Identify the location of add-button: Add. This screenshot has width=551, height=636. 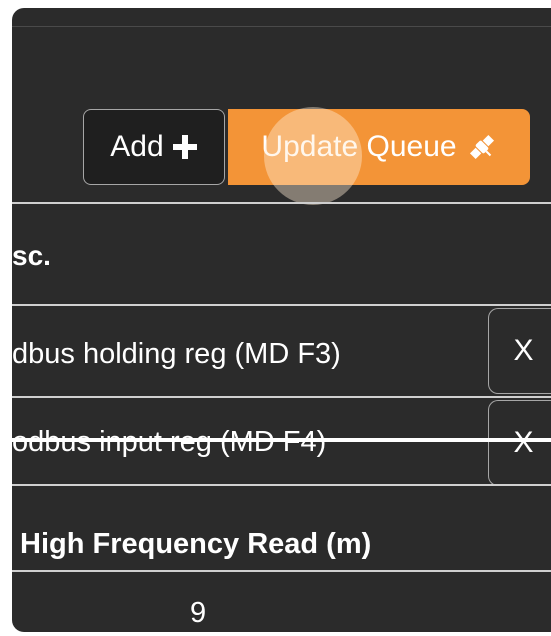
(154, 147).